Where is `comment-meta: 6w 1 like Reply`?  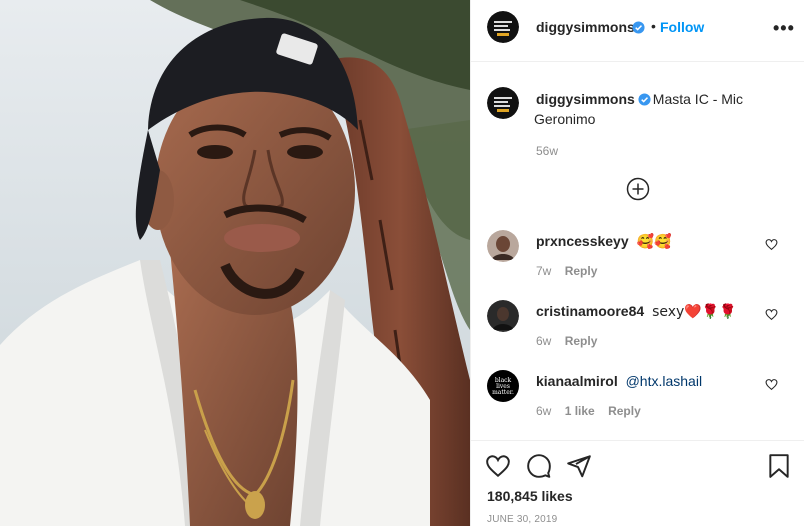 comment-meta: 6w 1 like Reply is located at coordinates (593, 411).